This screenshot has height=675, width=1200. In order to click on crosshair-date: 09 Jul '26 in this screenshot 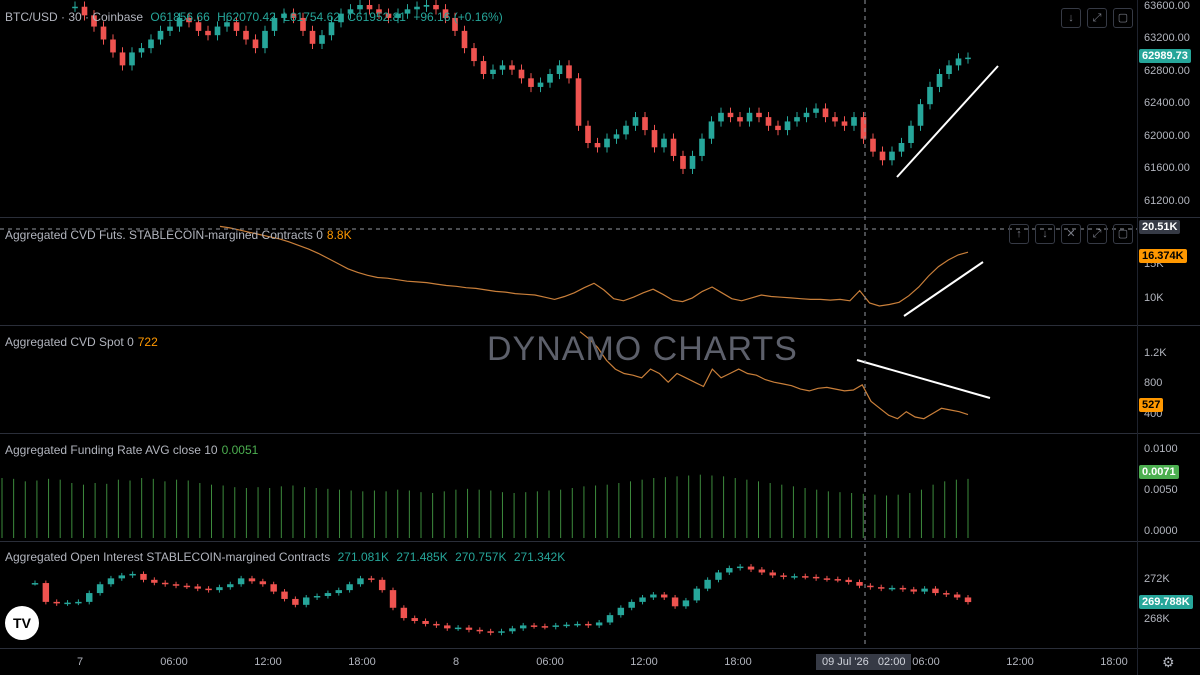, I will do `click(845, 662)`.